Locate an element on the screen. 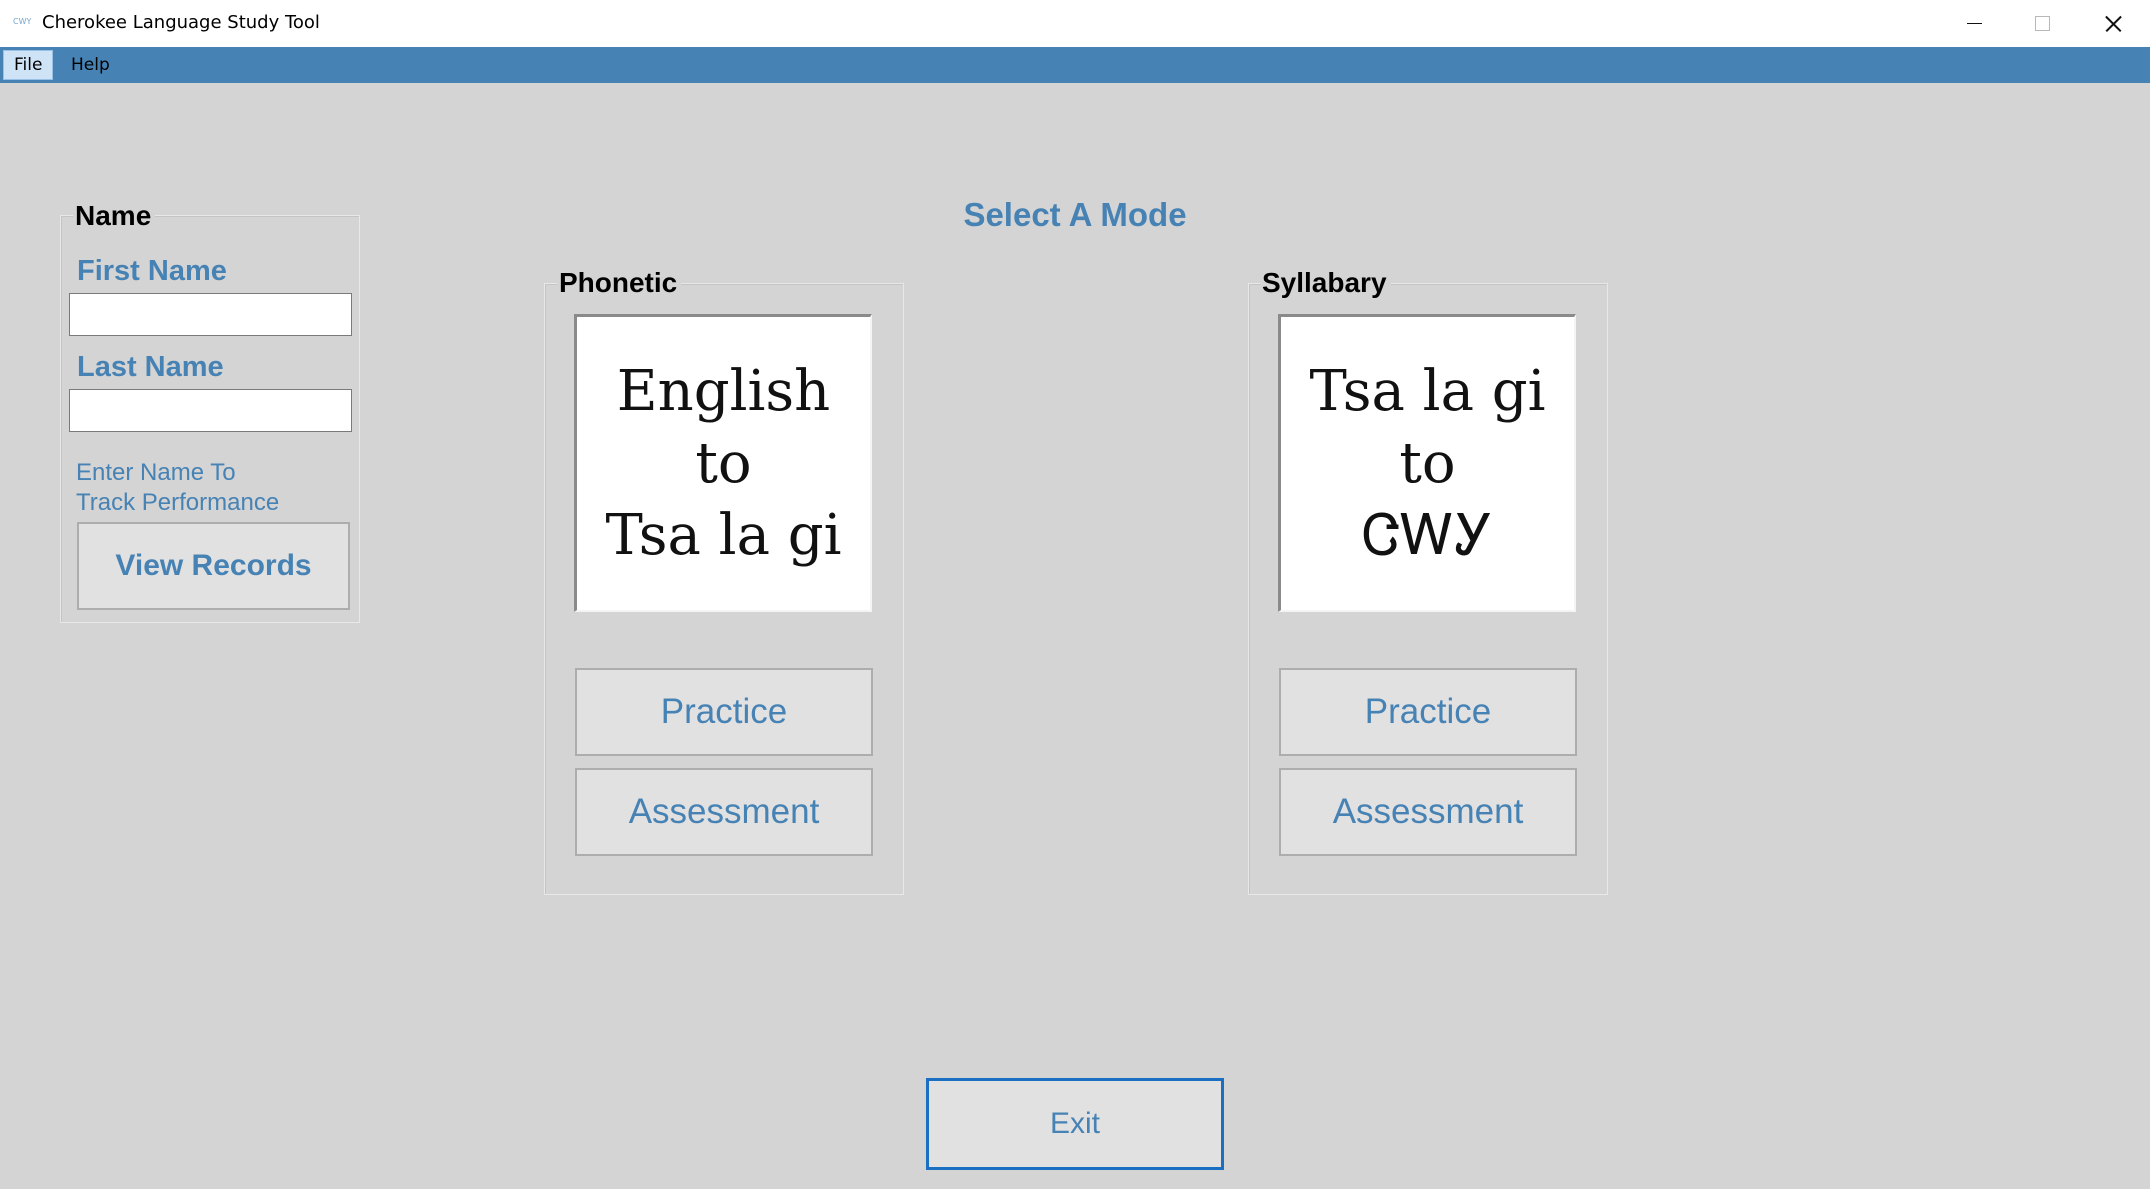 This screenshot has height=1189, width=2150. view-records-button: View Records is located at coordinates (213, 566).